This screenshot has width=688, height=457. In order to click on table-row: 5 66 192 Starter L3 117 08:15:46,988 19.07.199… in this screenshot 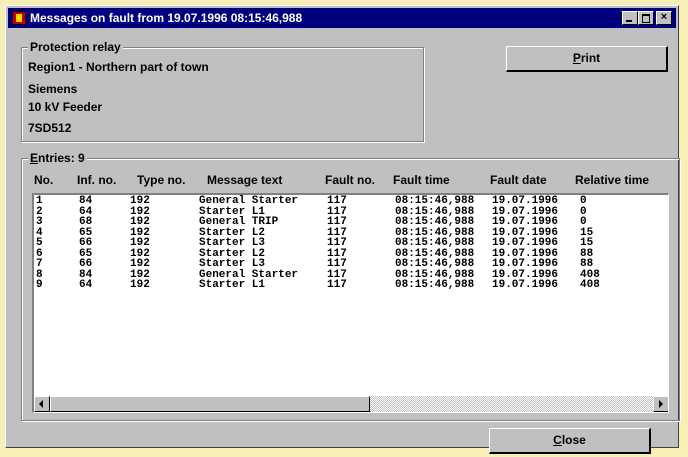, I will do `click(349, 243)`.